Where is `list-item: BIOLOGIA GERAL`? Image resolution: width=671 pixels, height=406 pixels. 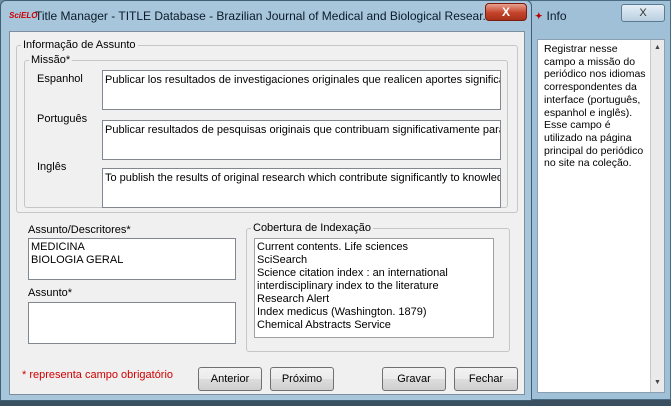 list-item: BIOLOGIA GERAL is located at coordinates (132, 260).